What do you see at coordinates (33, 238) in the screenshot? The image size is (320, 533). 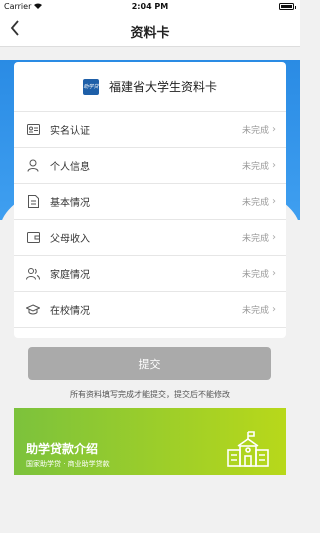 I see `wallet-icon` at bounding box center [33, 238].